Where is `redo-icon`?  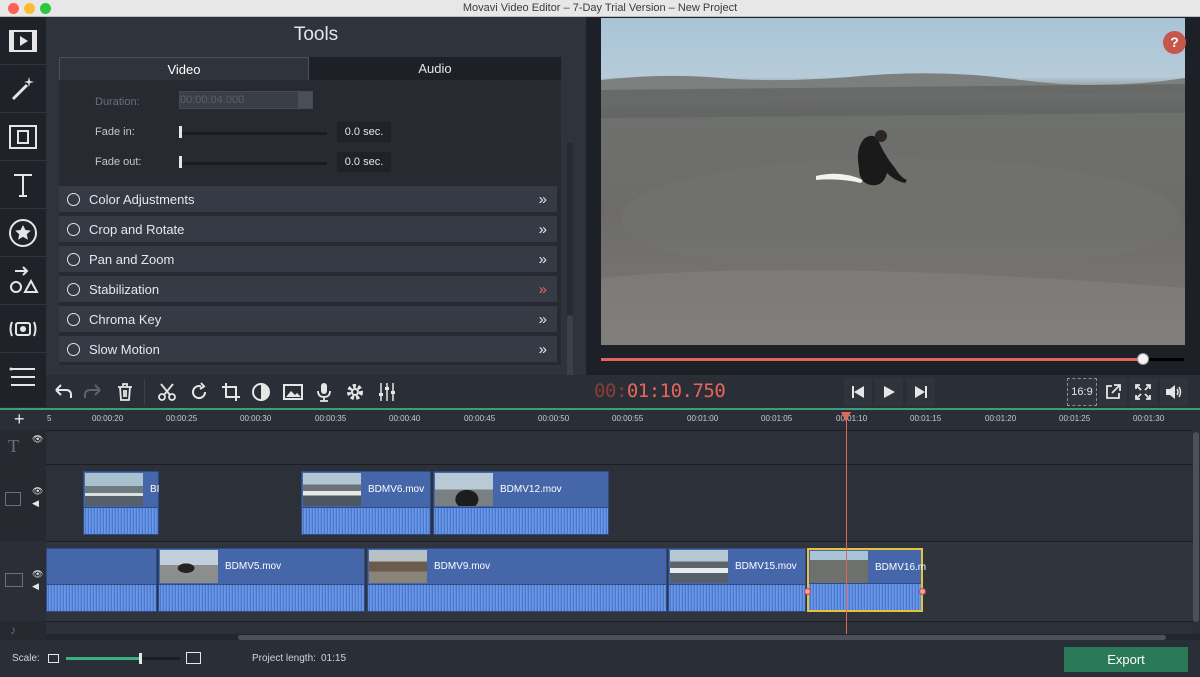 redo-icon is located at coordinates (92, 391).